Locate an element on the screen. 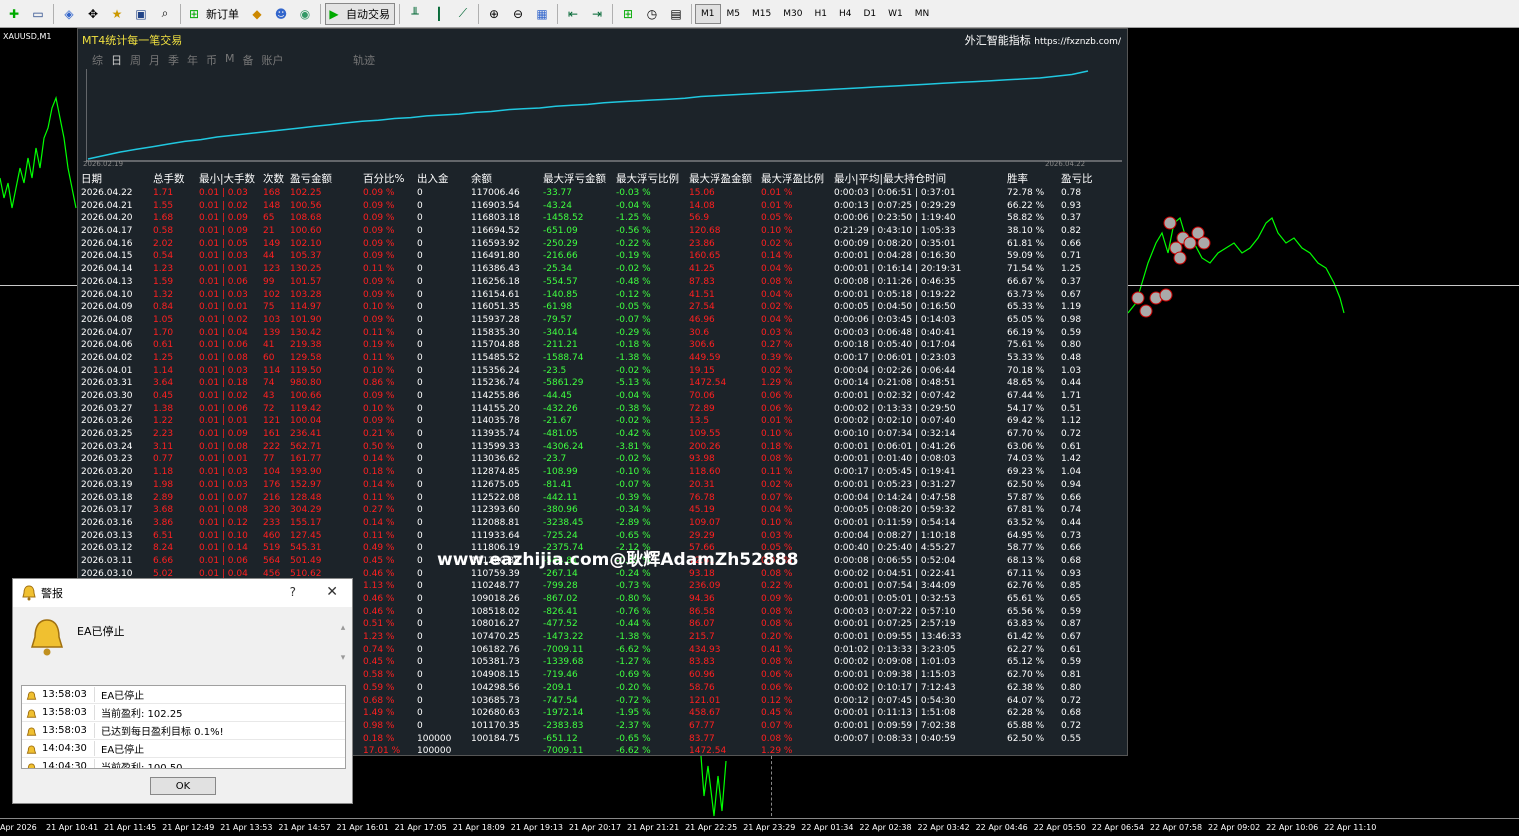 Image resolution: width=1519 pixels, height=836 pixels. toolbar-divider is located at coordinates (557, 13).